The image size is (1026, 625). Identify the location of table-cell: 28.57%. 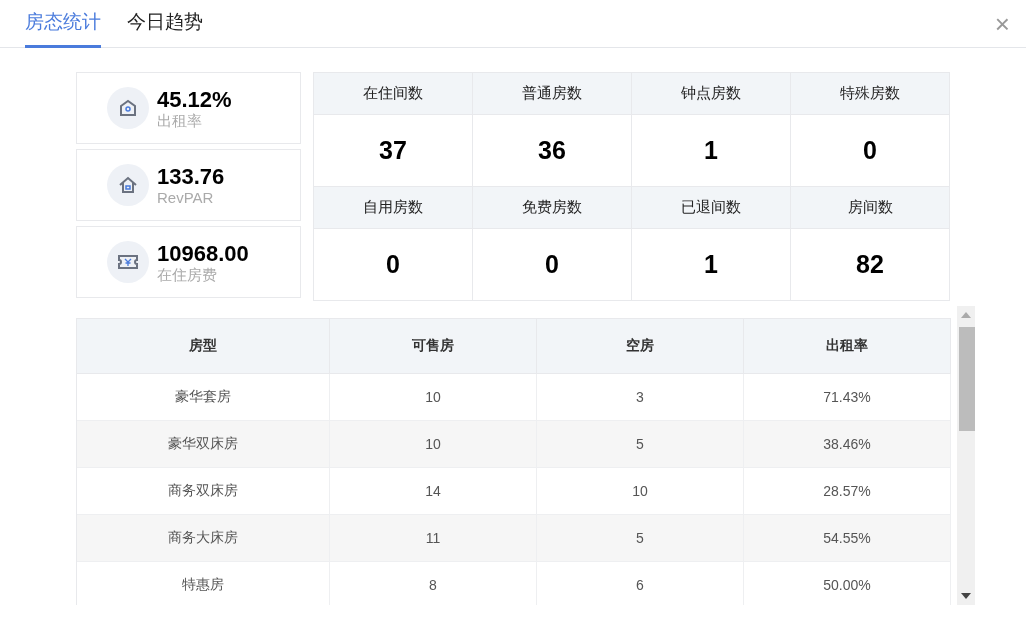
(847, 491).